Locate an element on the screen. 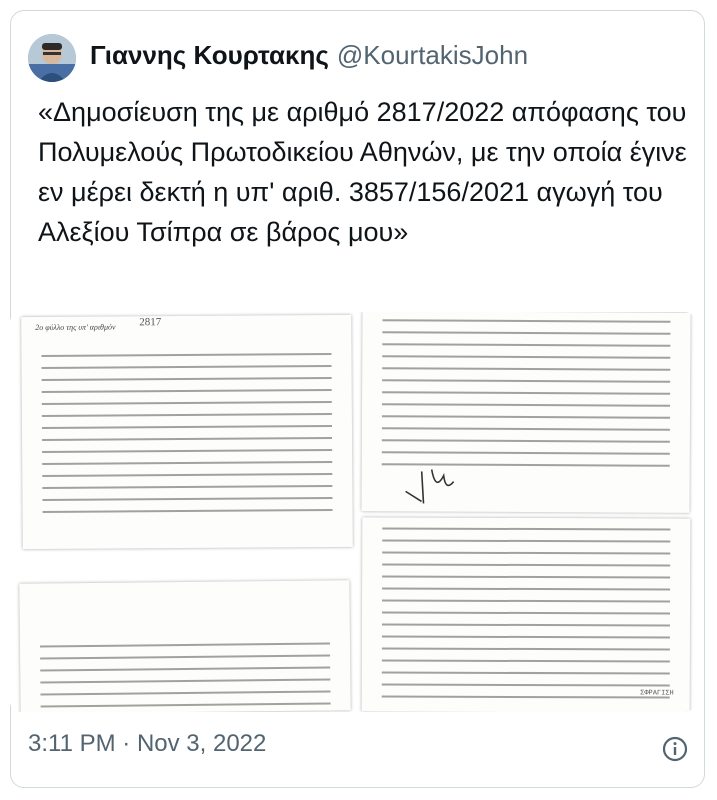 This screenshot has height=800, width=717. document-page-4: ΣΦΡΑΓΙΣΗ is located at coordinates (526, 614).